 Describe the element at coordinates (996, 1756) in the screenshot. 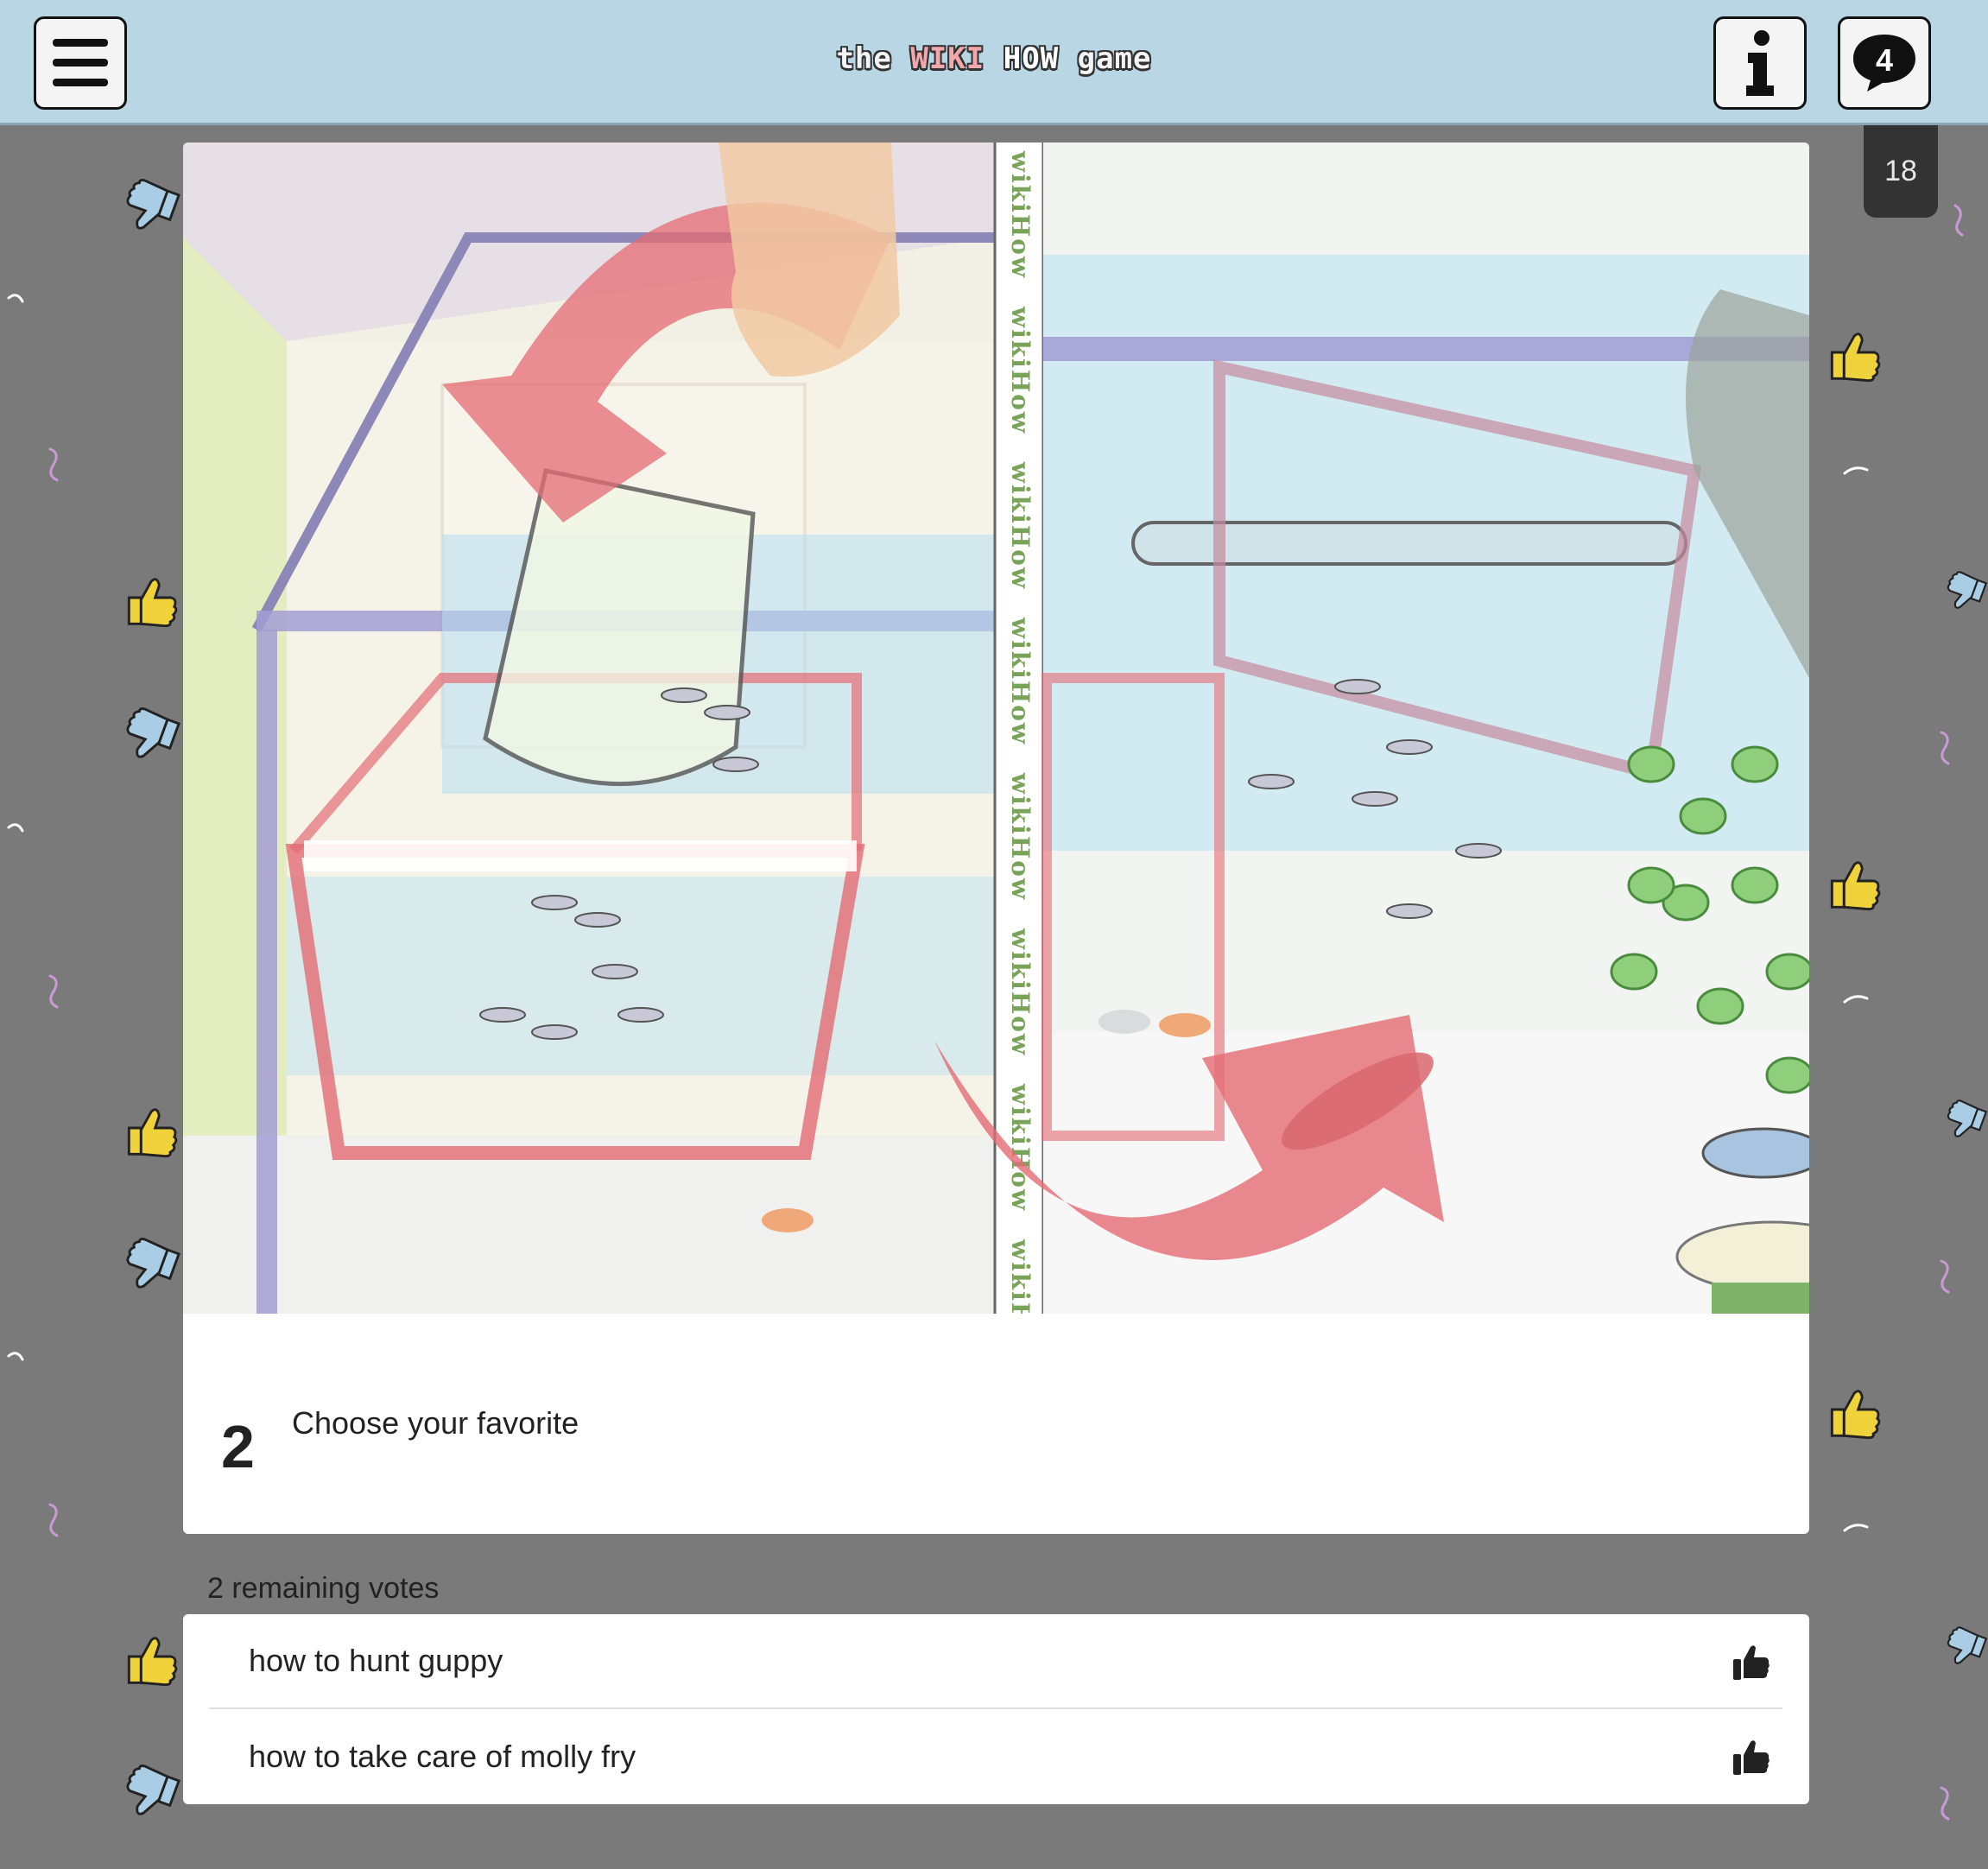

I see `vote-option: how to take care of molly fry` at that location.